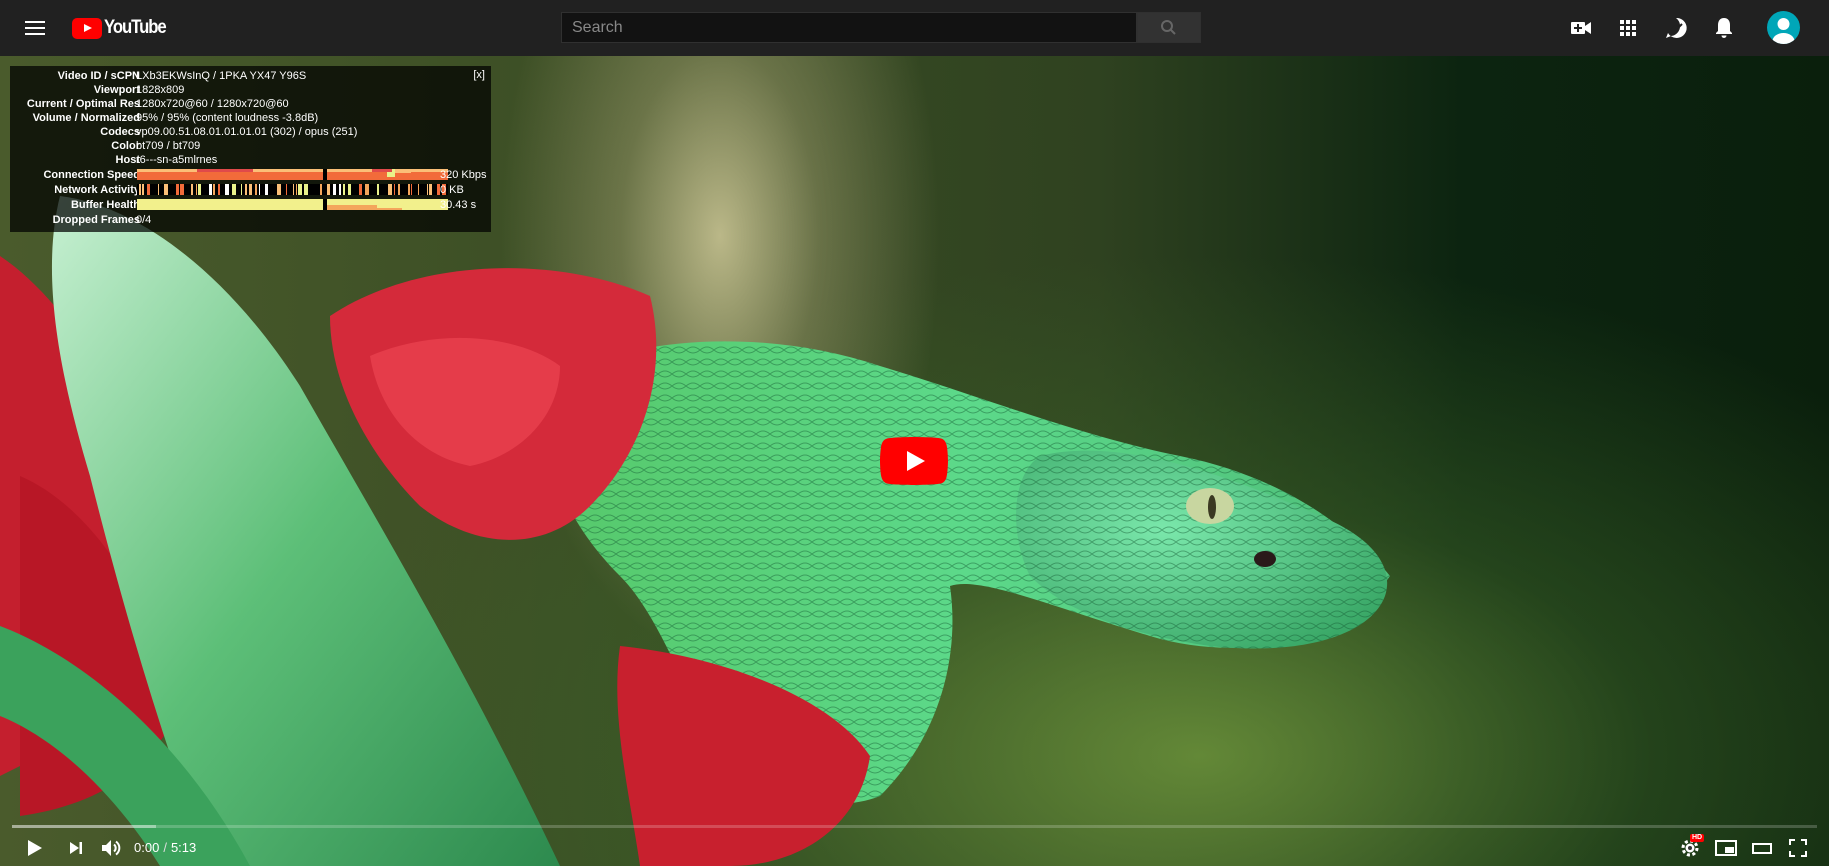 The image size is (1829, 866). What do you see at coordinates (1762, 848) in the screenshot?
I see `theater-mode-button` at bounding box center [1762, 848].